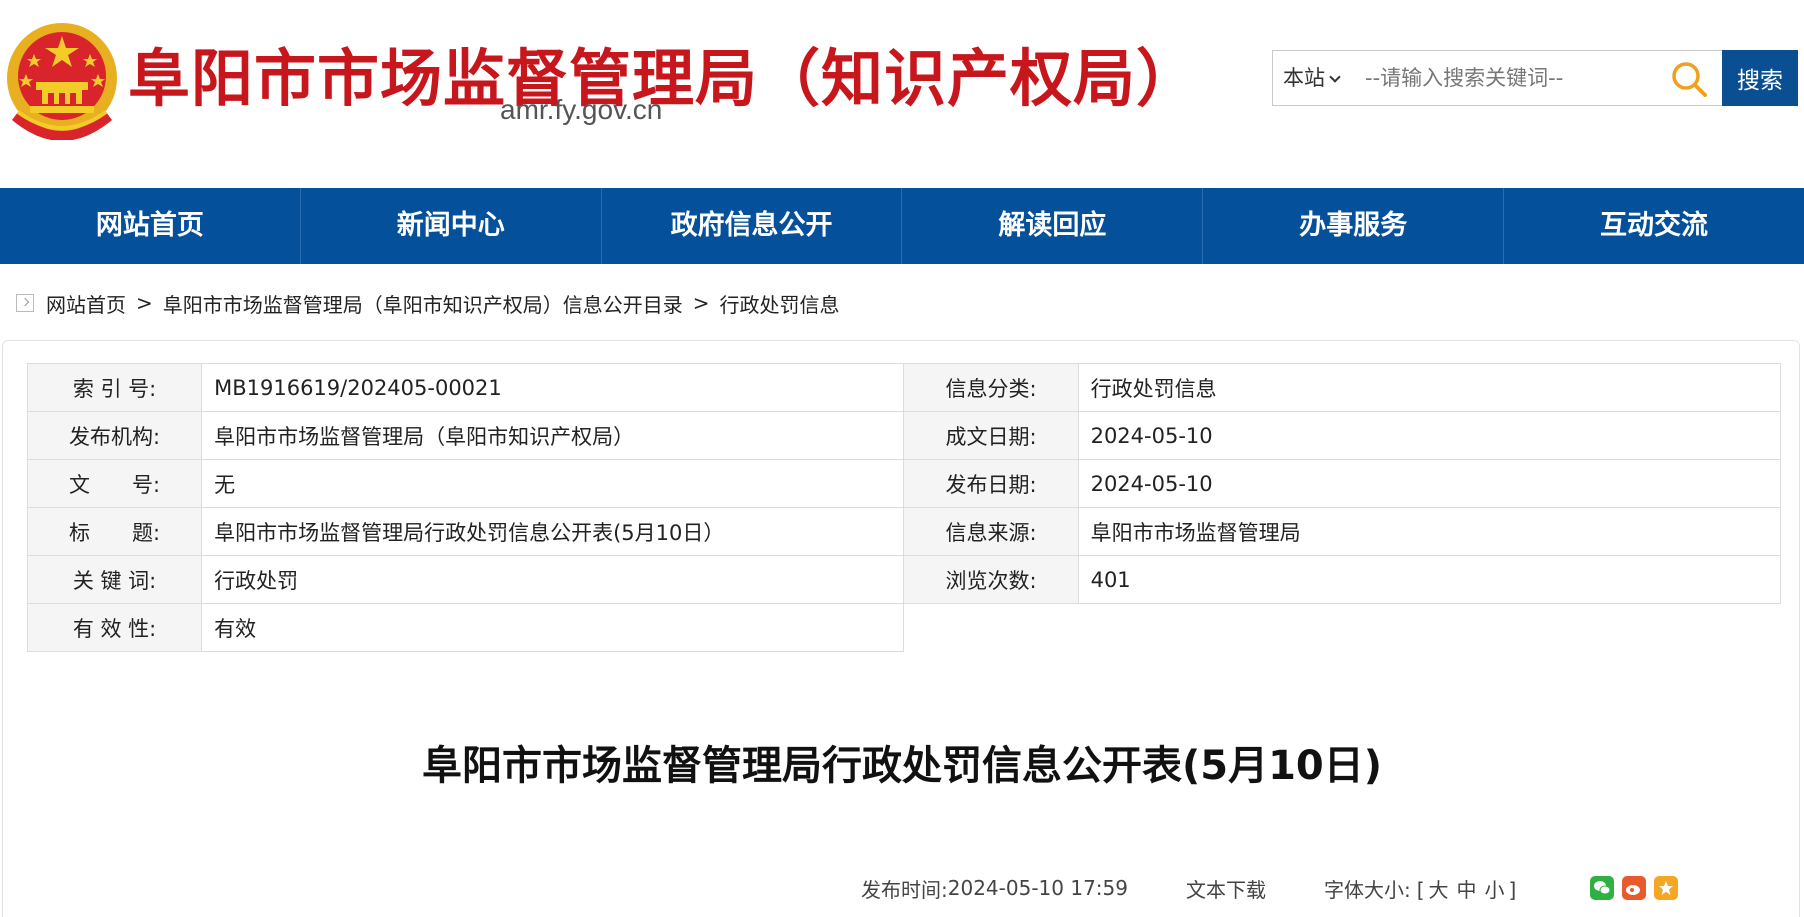  I want to click on breadcrumb-catalog: 阜阳市市场监督管理局（阜阳市知识产权局）信息公开目录, so click(423, 303).